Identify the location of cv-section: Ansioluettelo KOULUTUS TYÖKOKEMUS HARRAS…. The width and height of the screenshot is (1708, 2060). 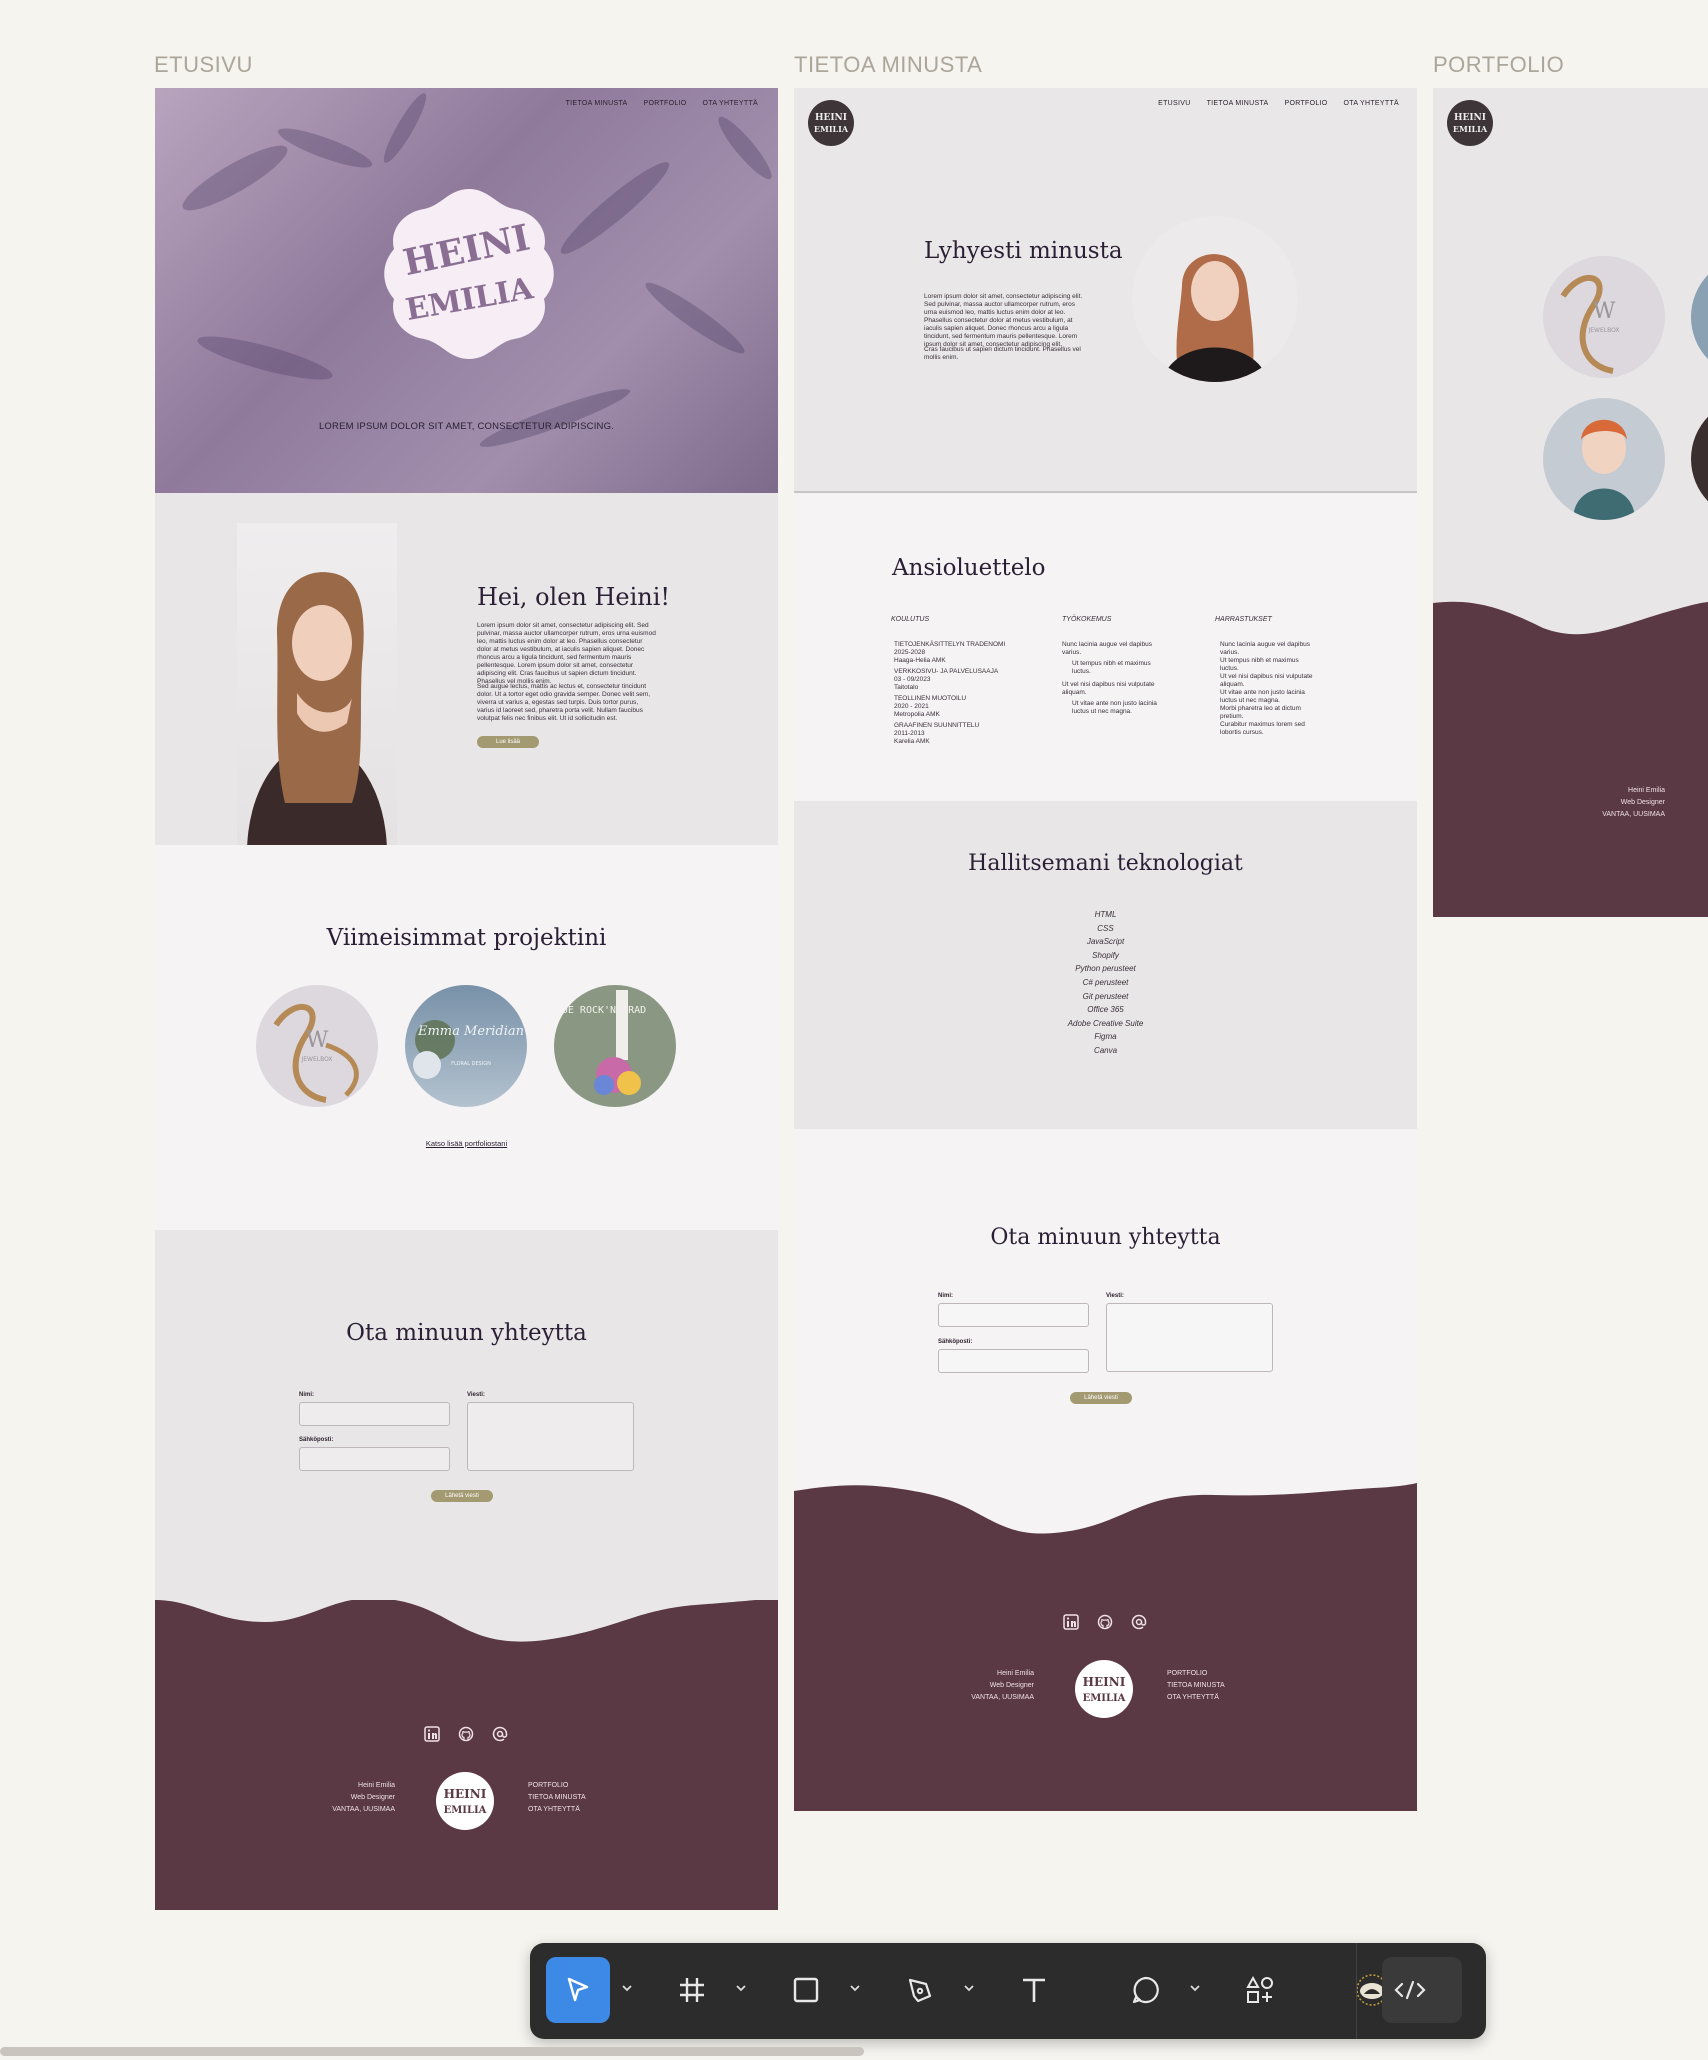
(1105, 647).